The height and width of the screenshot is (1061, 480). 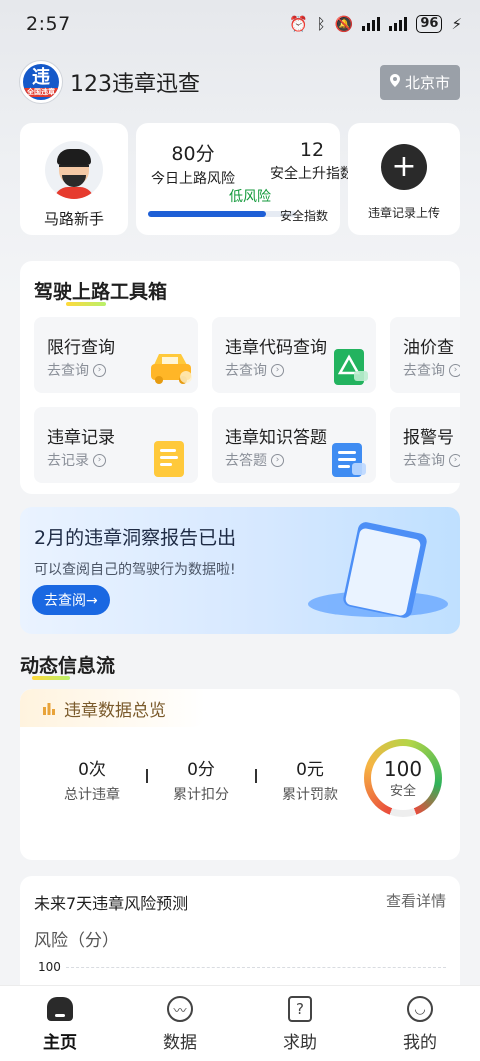 What do you see at coordinates (427, 82) in the screenshot?
I see `city-label: 北京市` at bounding box center [427, 82].